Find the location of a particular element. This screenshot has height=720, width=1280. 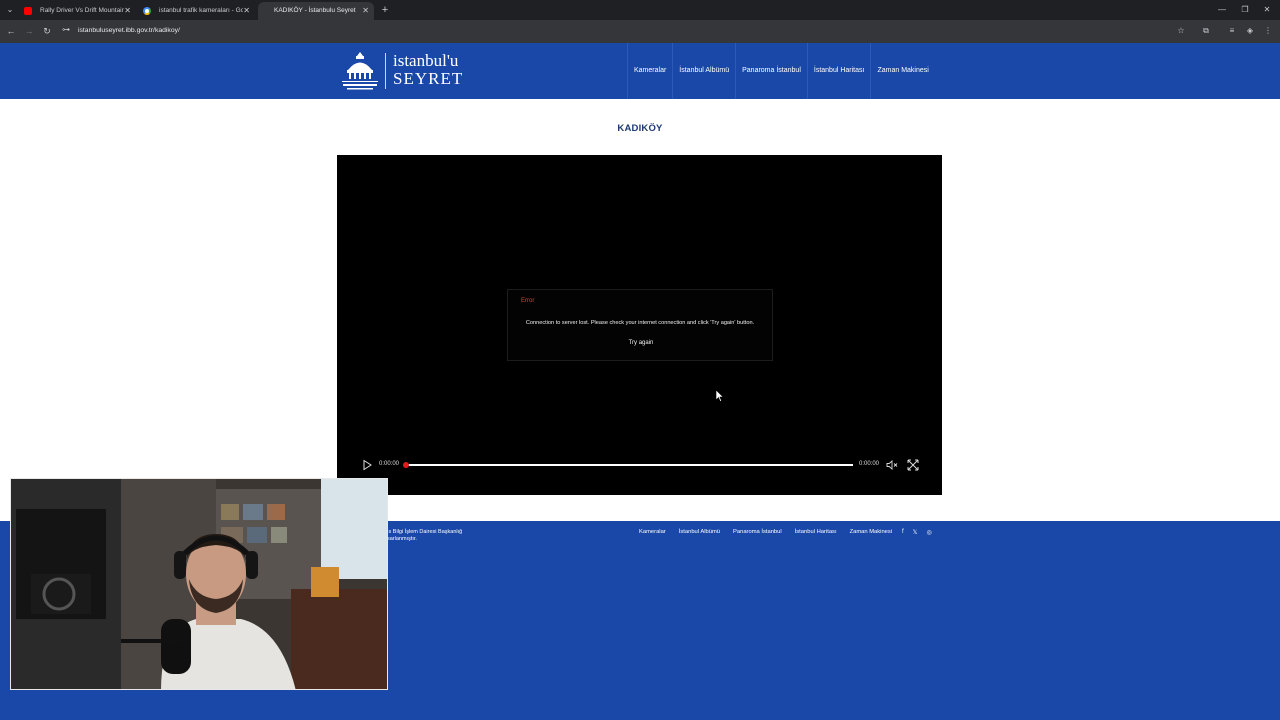

logo-brand-line1: istanbul'u is located at coordinates (426, 60).